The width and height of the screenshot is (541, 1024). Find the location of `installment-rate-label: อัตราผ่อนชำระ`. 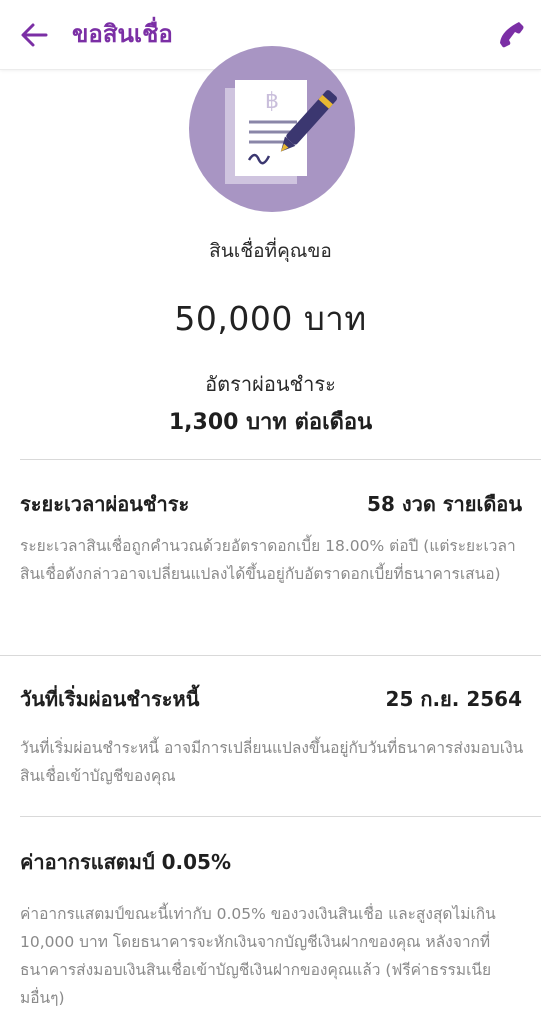

installment-rate-label: อัตราผ่อนชำระ is located at coordinates (270, 384).